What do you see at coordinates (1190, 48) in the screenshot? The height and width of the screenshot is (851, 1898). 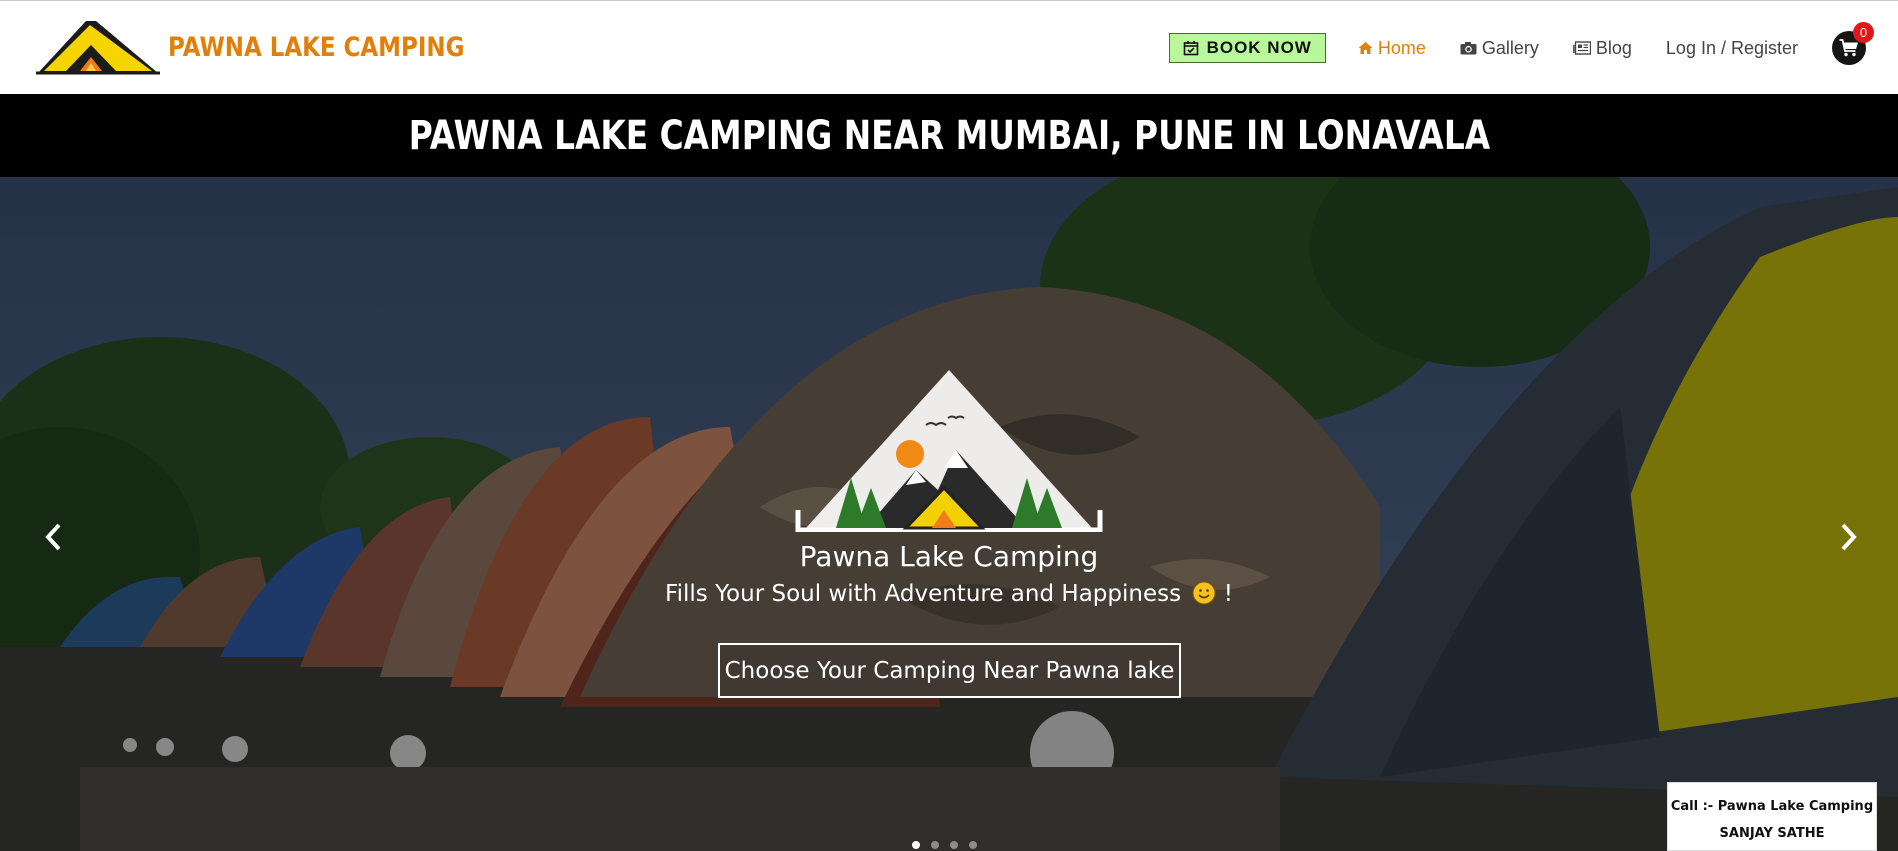 I see `calendar-check-icon` at bounding box center [1190, 48].